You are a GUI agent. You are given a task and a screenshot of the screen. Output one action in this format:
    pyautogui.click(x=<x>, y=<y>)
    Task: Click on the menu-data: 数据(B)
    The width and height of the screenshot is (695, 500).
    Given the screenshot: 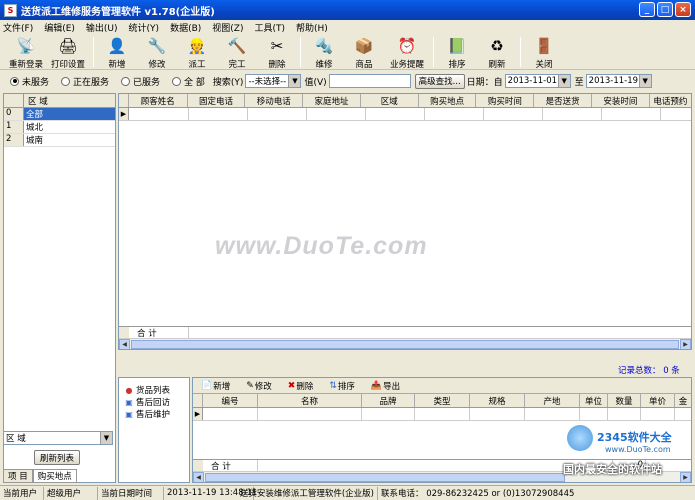 What is the action you would take?
    pyautogui.click(x=185, y=27)
    